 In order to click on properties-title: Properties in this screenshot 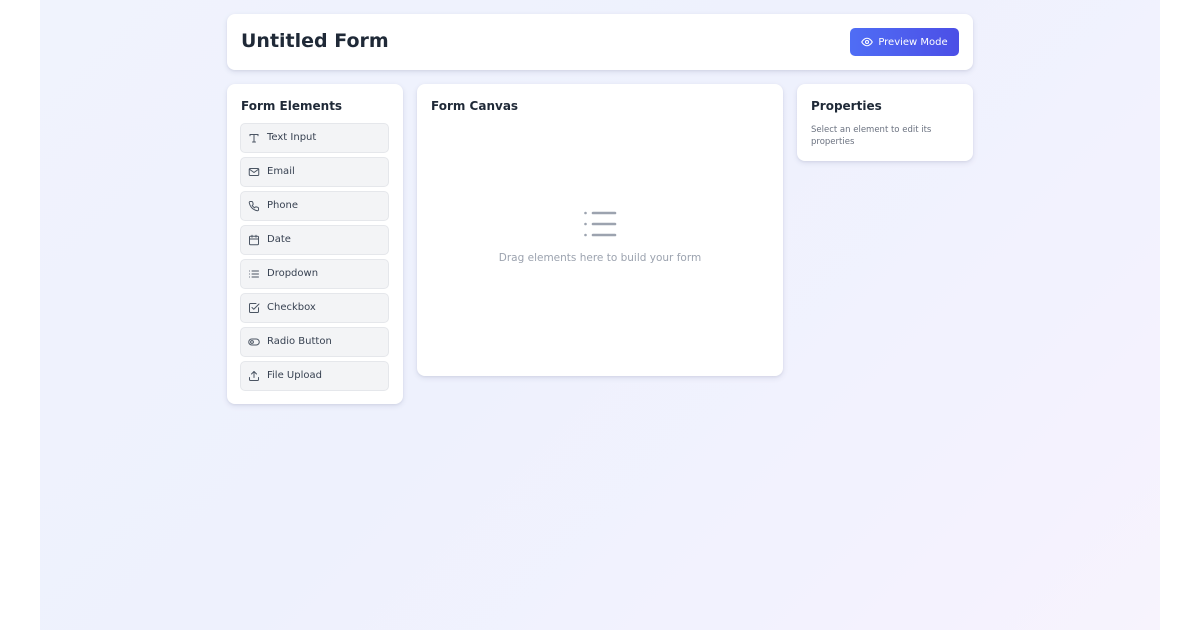, I will do `click(846, 106)`.